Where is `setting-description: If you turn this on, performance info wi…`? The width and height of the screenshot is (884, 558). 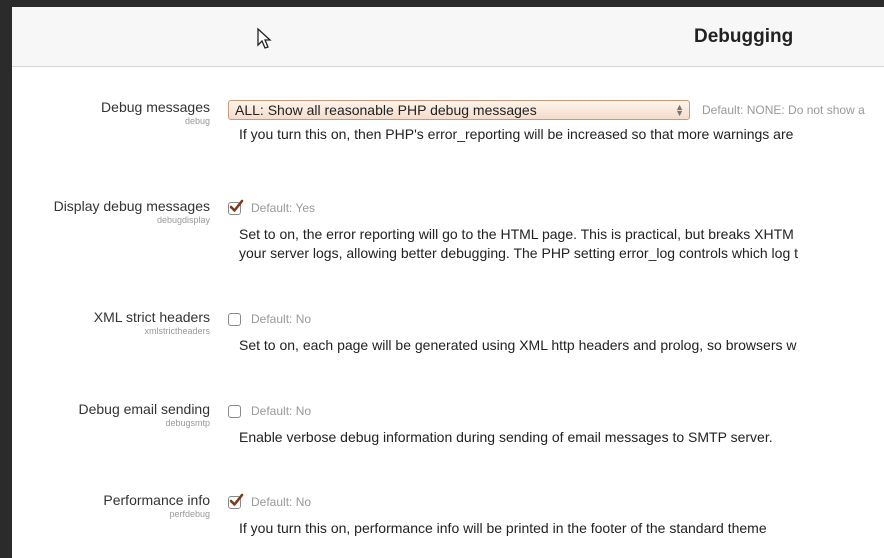 setting-description: If you turn this on, performance info wi… is located at coordinates (503, 528).